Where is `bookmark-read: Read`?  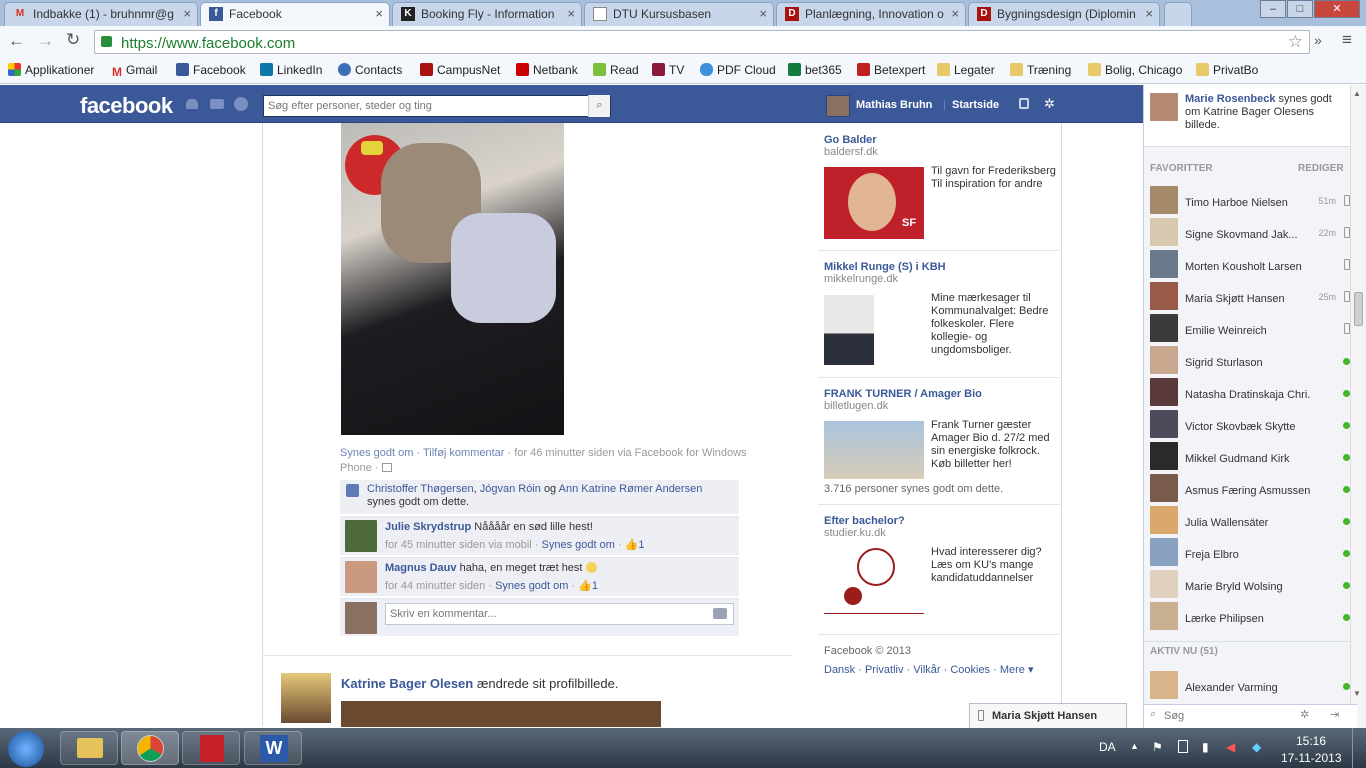
bookmark-read: Read is located at coordinates (616, 70).